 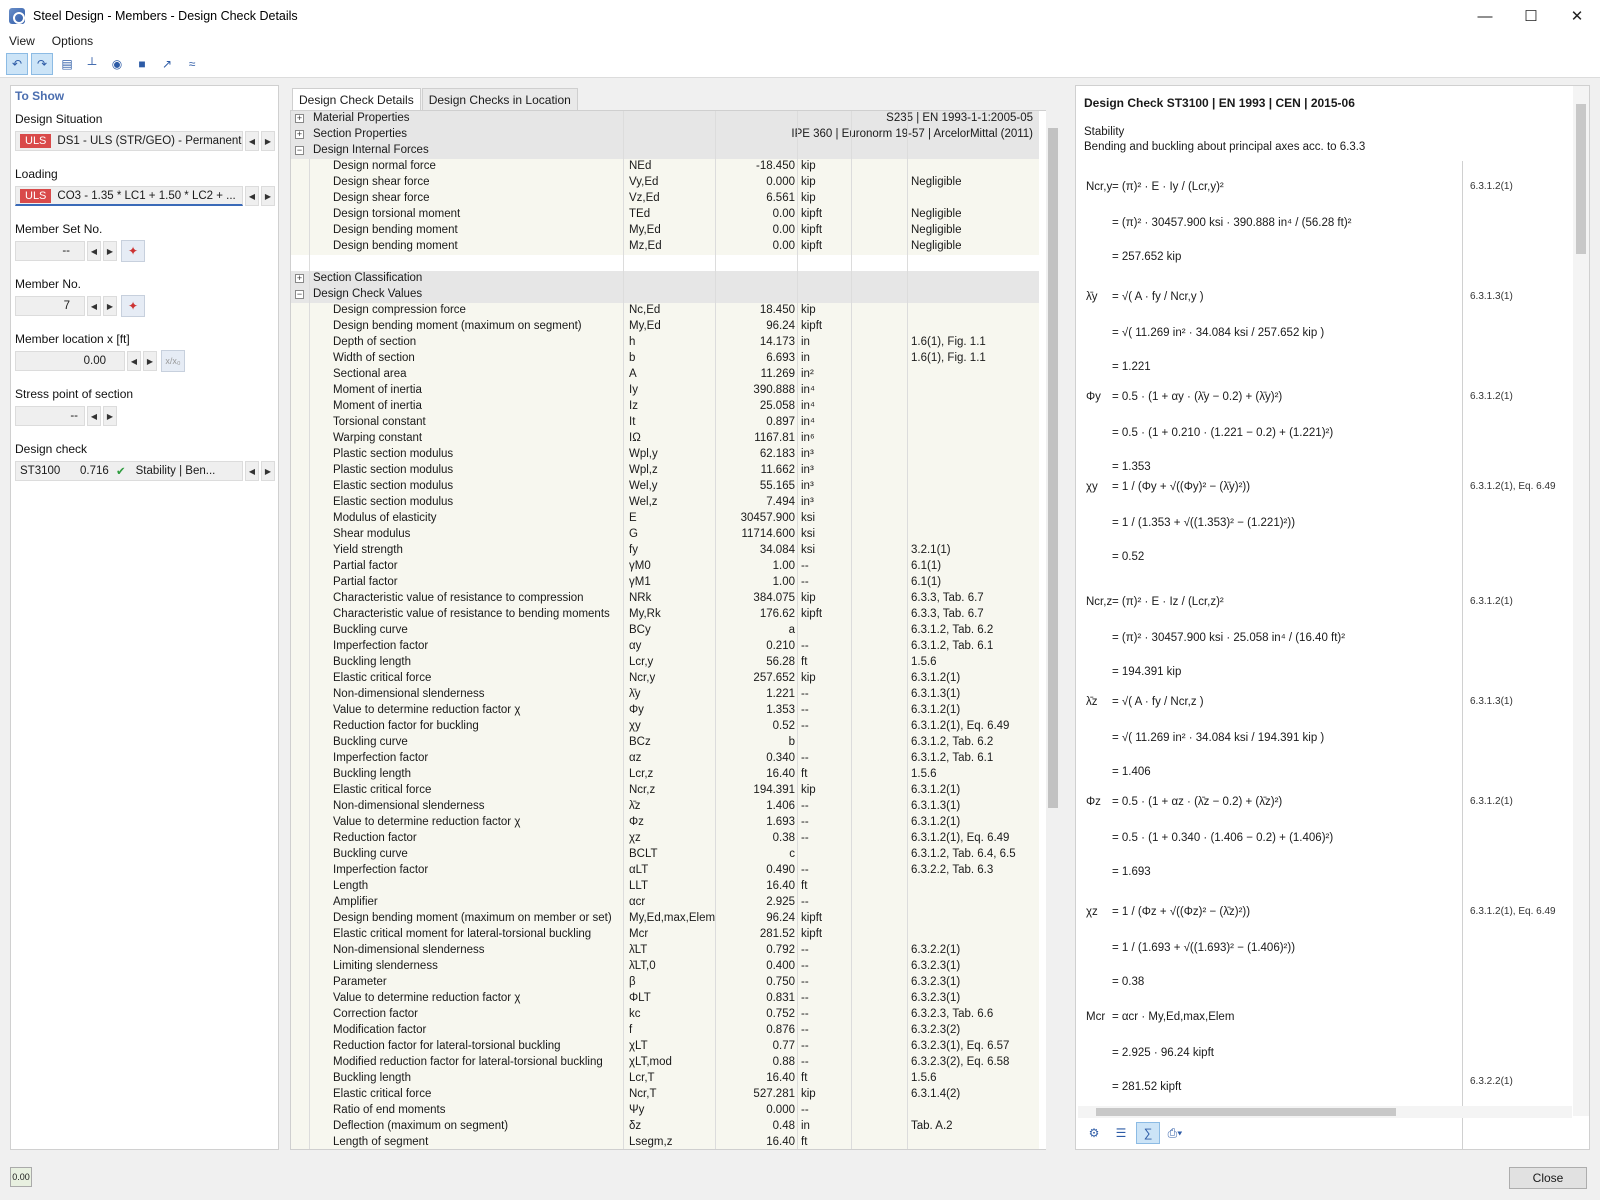 What do you see at coordinates (134, 361) in the screenshot?
I see `prev-location-button: ◀` at bounding box center [134, 361].